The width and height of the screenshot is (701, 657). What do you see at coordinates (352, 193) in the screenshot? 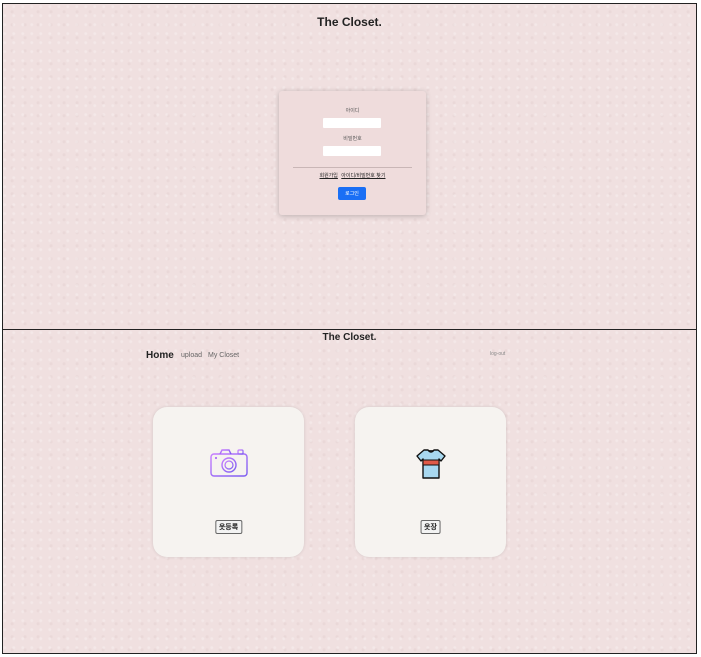
I see `login-button: 로그인` at bounding box center [352, 193].